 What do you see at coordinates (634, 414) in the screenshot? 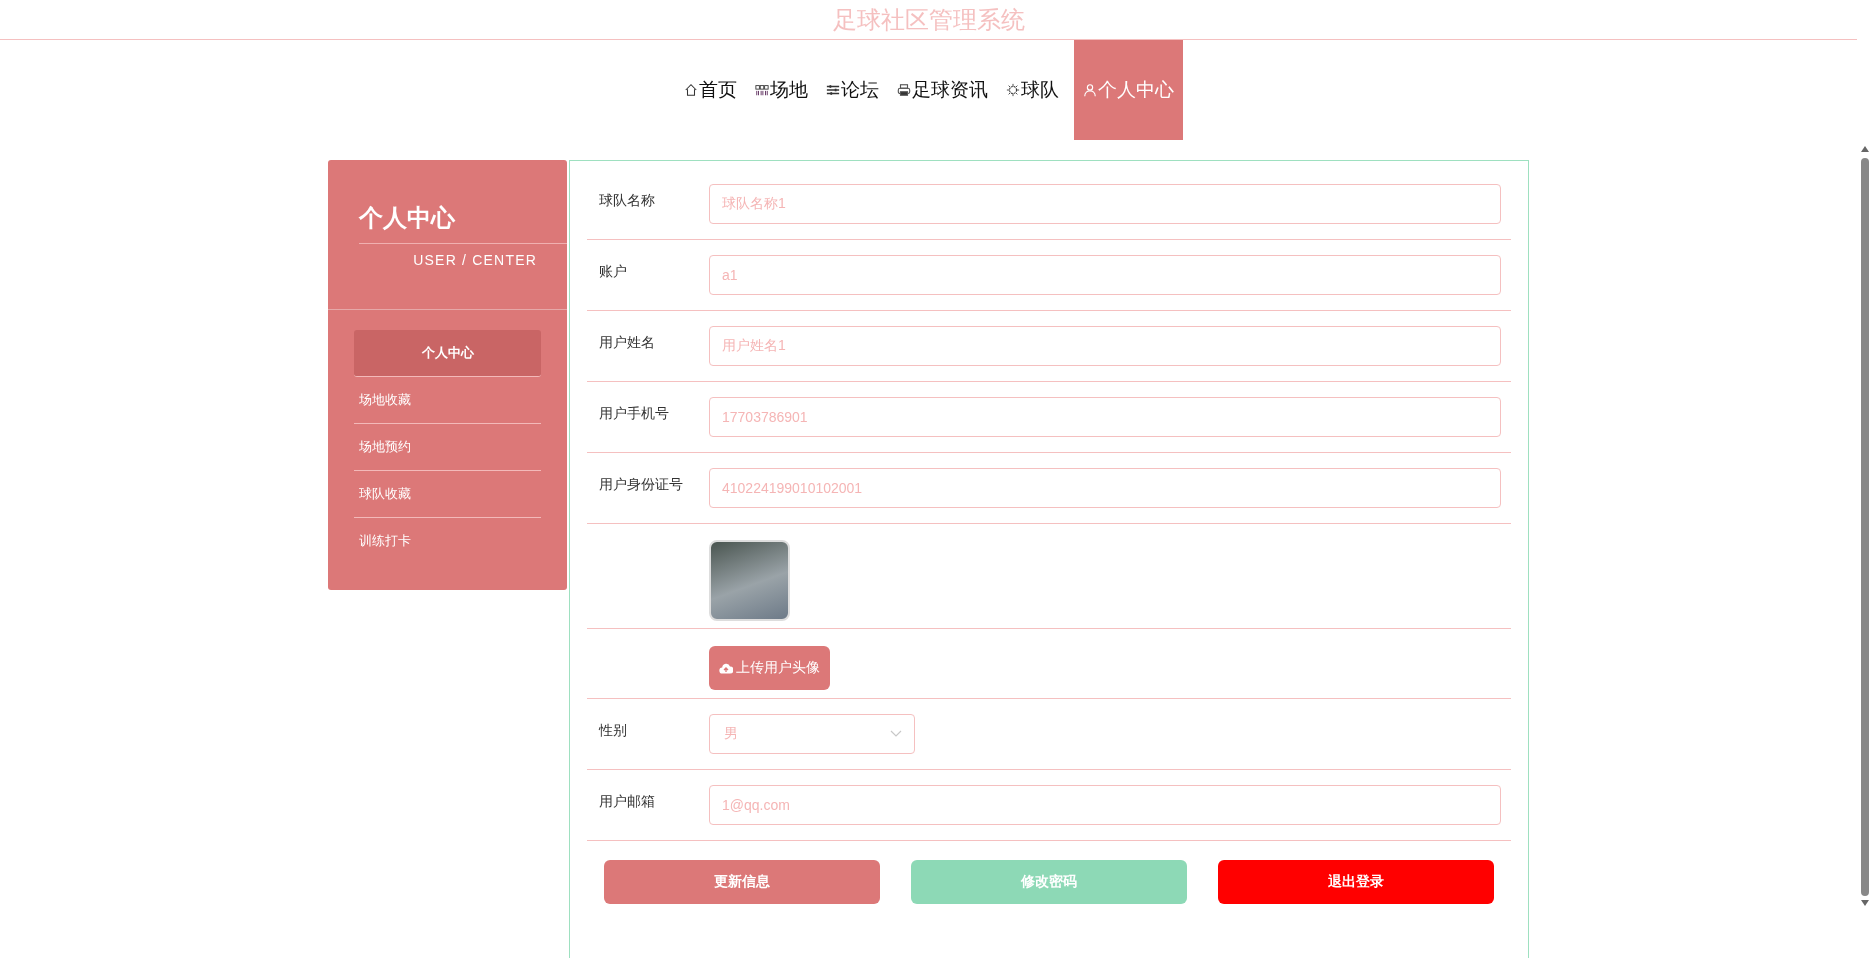
I see `field-label: 用户手机号` at bounding box center [634, 414].